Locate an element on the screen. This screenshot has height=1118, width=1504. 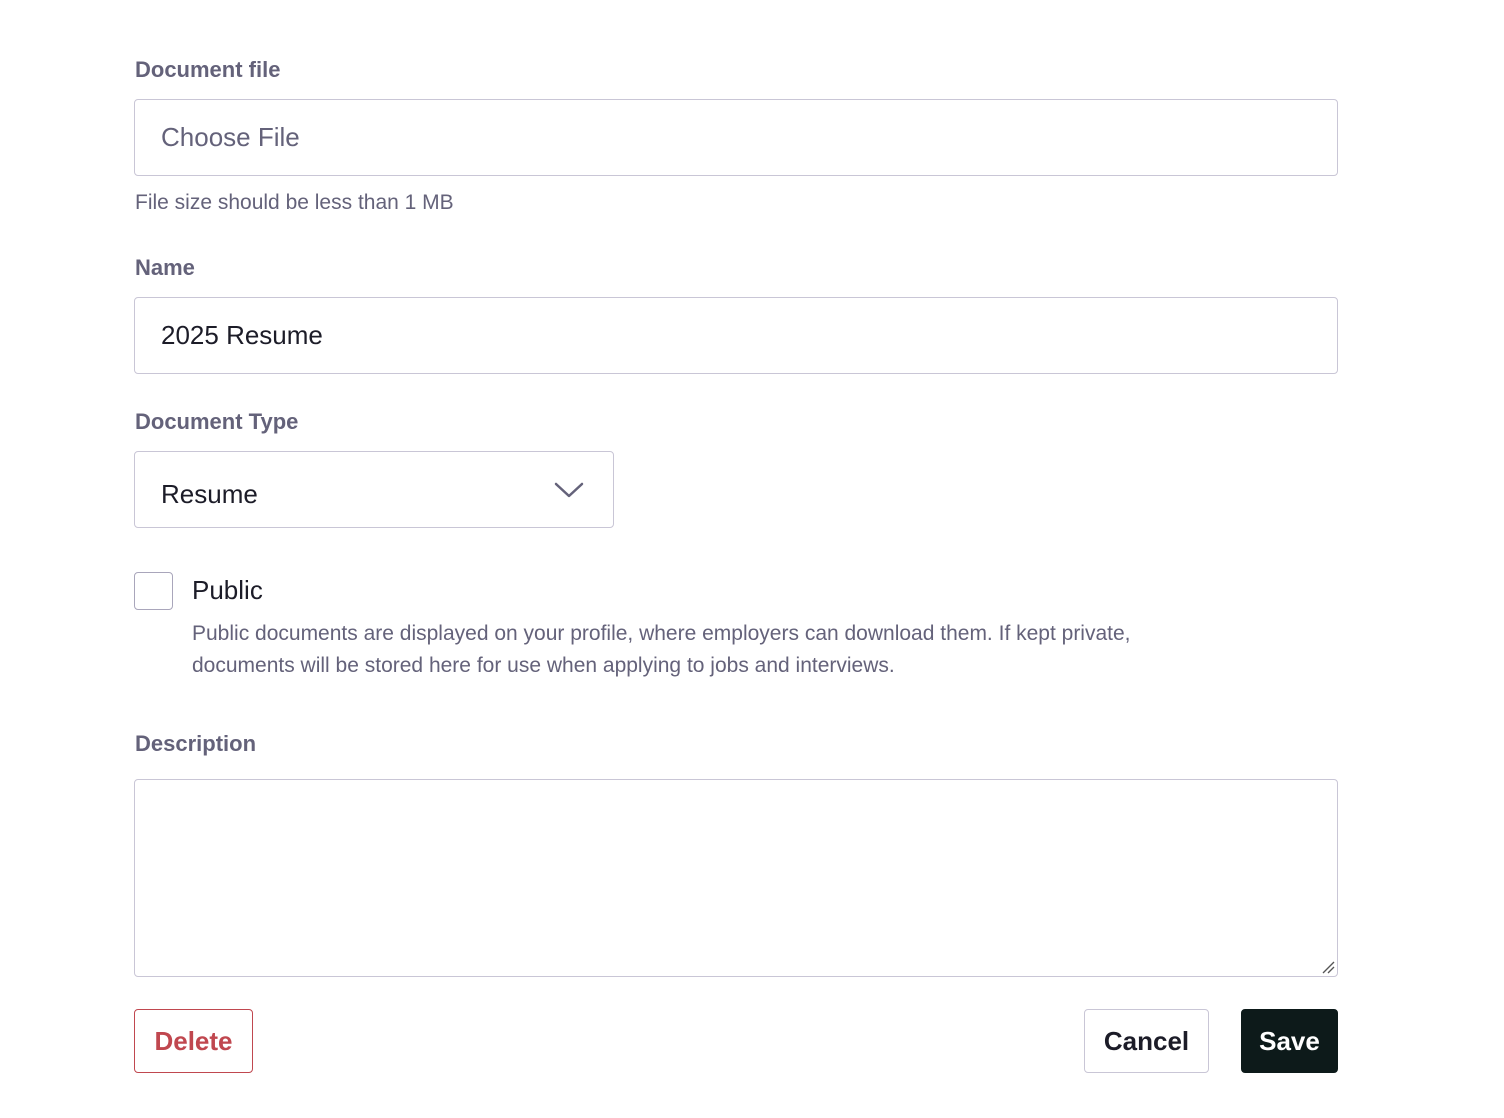
name-label: Name is located at coordinates (165, 267).